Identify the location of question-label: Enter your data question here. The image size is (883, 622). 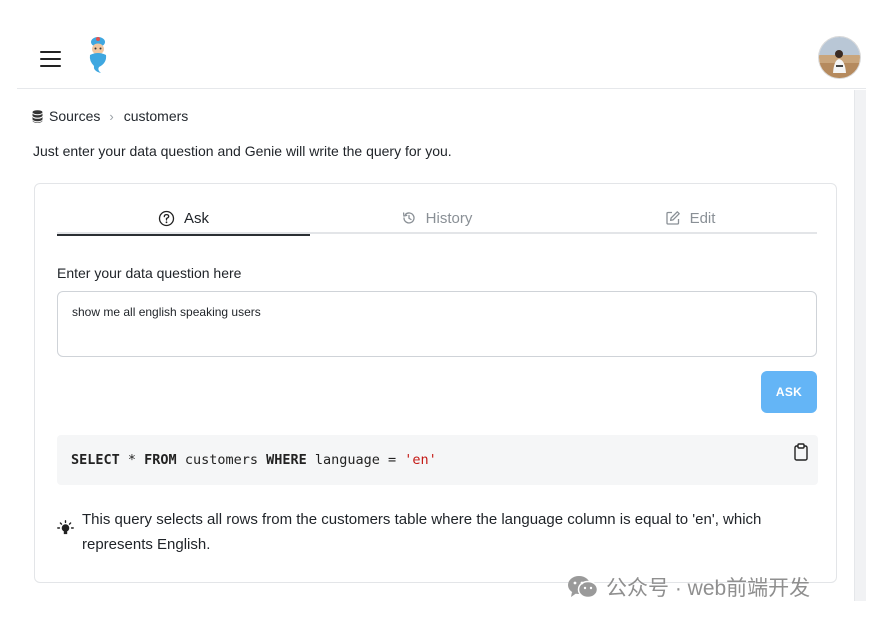
(149, 273).